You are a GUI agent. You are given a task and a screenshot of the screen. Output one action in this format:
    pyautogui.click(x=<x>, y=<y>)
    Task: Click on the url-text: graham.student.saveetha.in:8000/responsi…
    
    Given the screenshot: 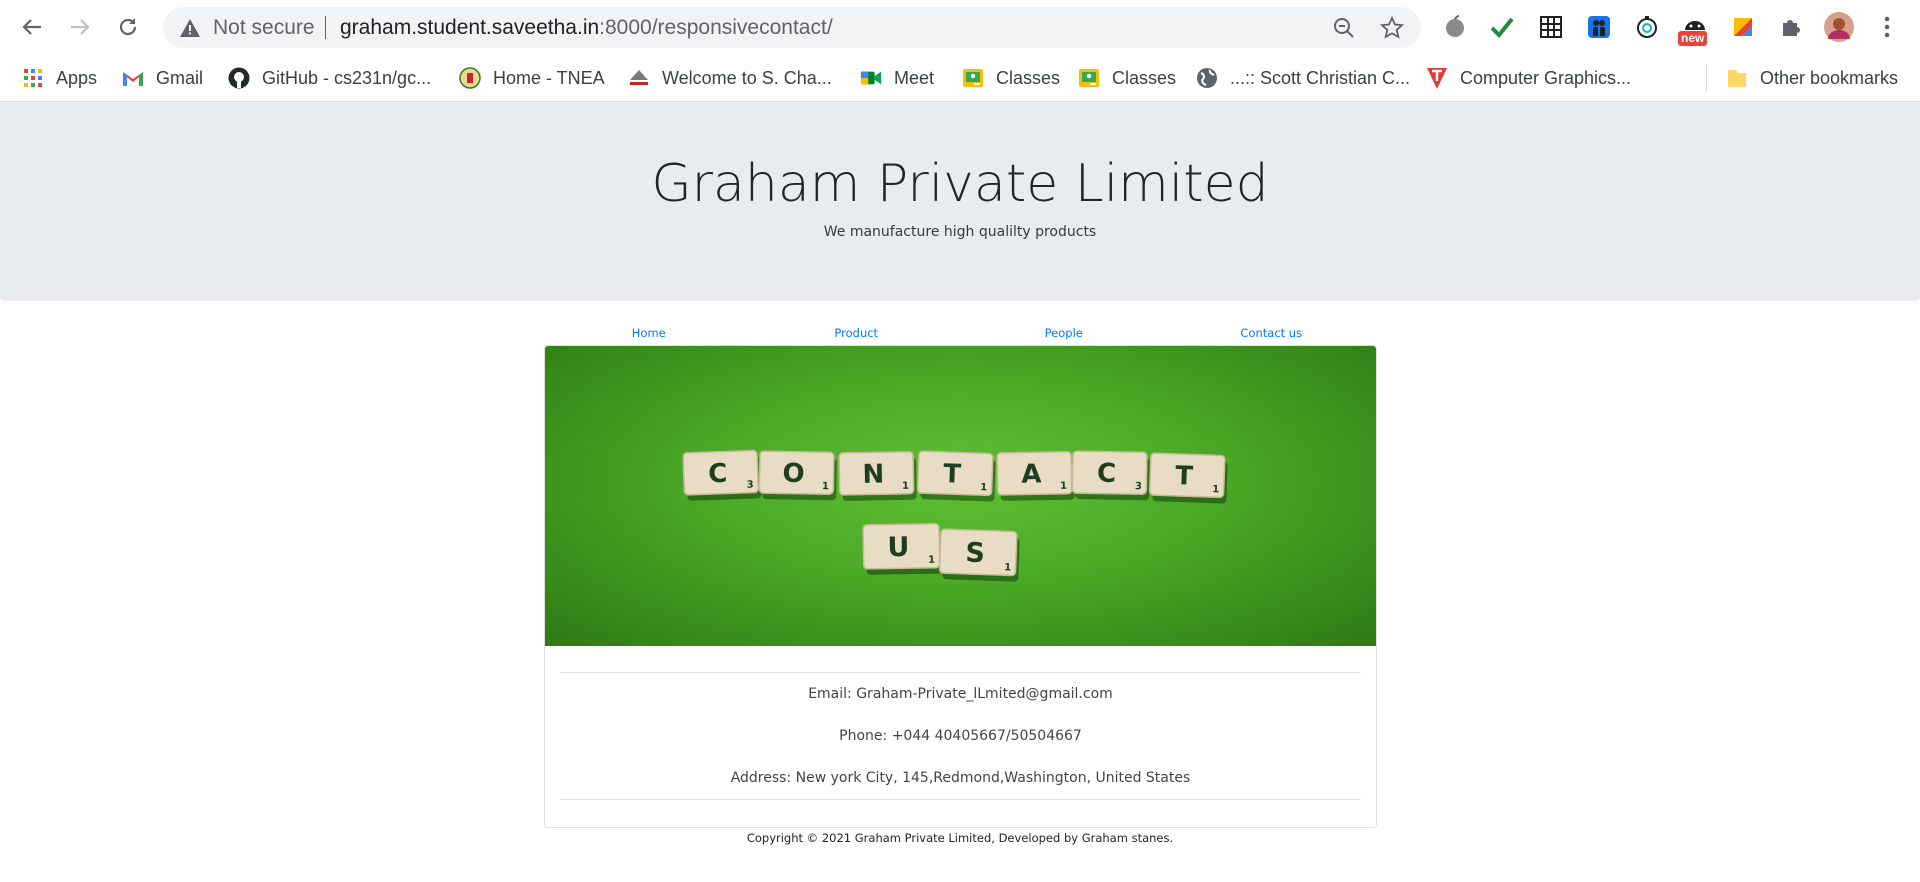 What is the action you would take?
    pyautogui.click(x=586, y=28)
    